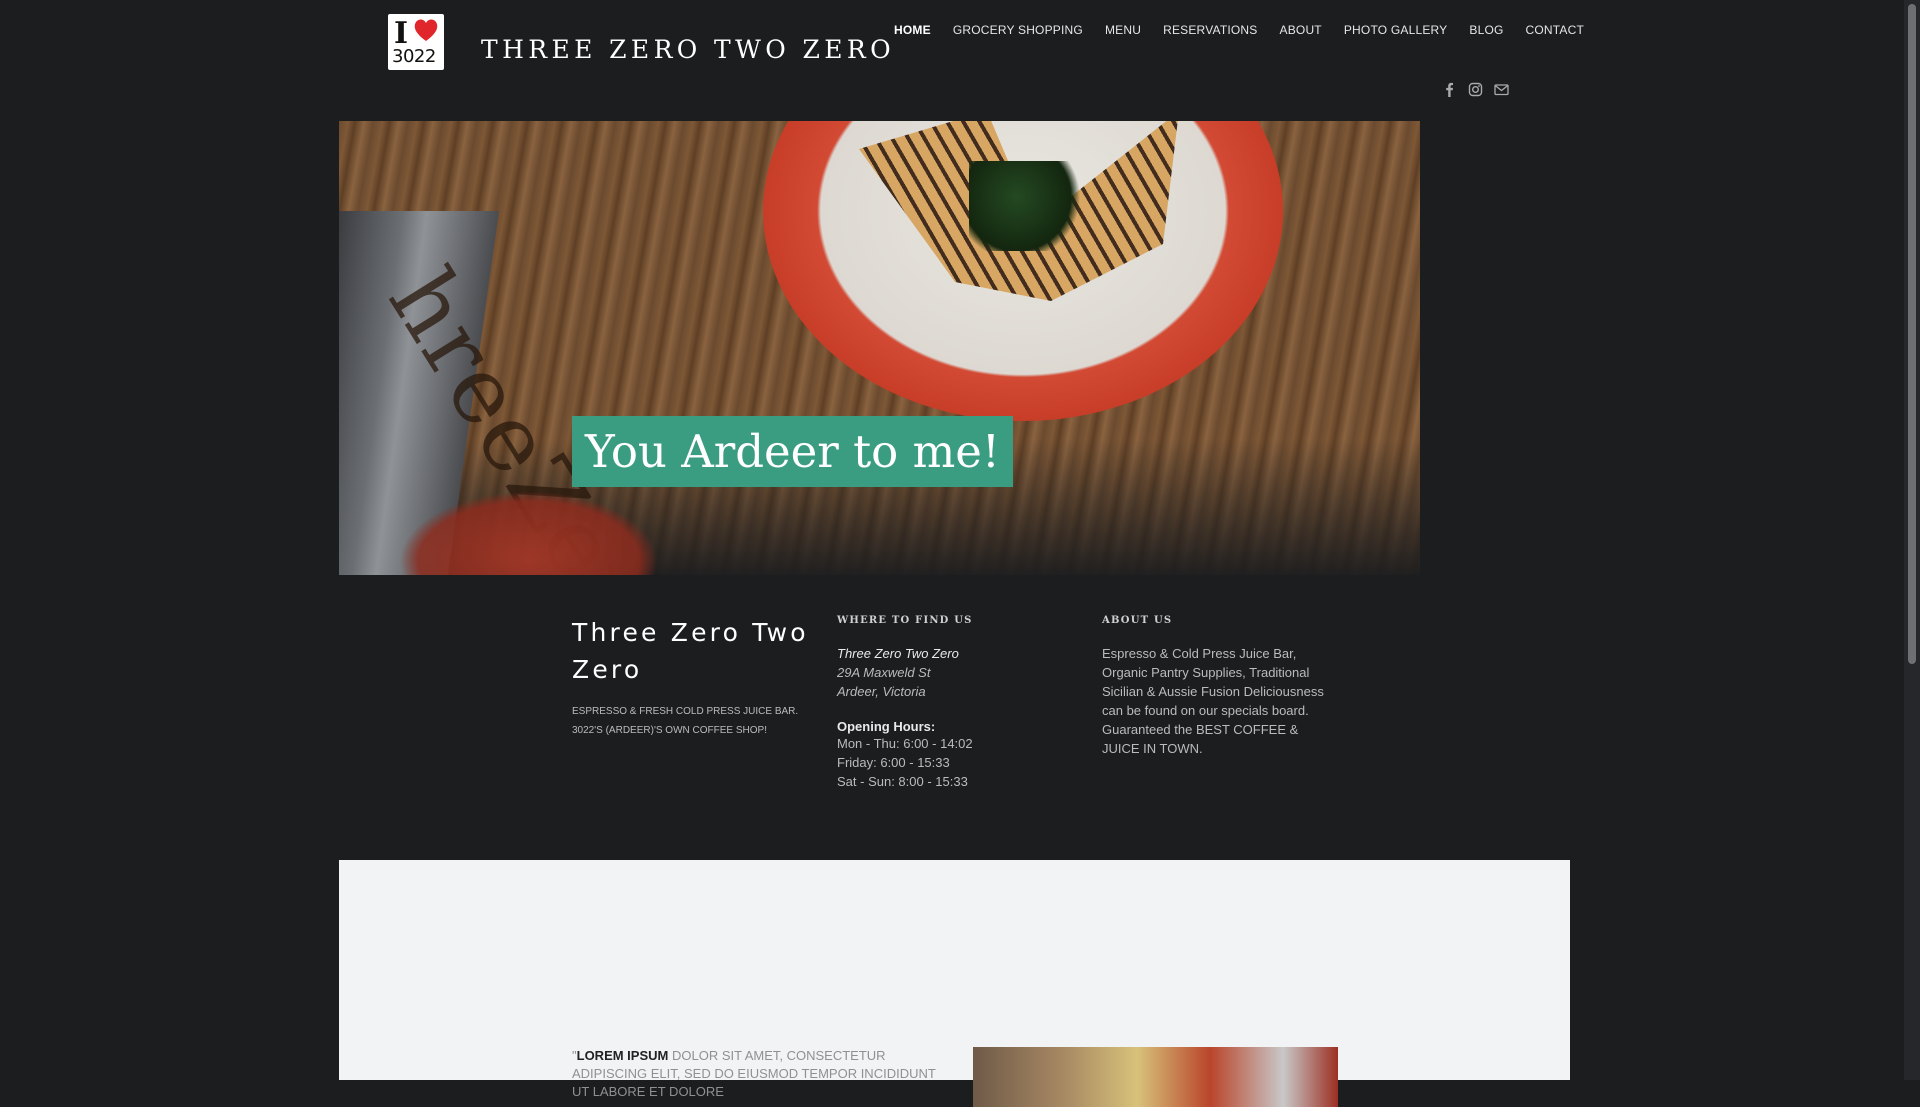 The width and height of the screenshot is (1920, 1107). I want to click on heart-icon, so click(426, 30).